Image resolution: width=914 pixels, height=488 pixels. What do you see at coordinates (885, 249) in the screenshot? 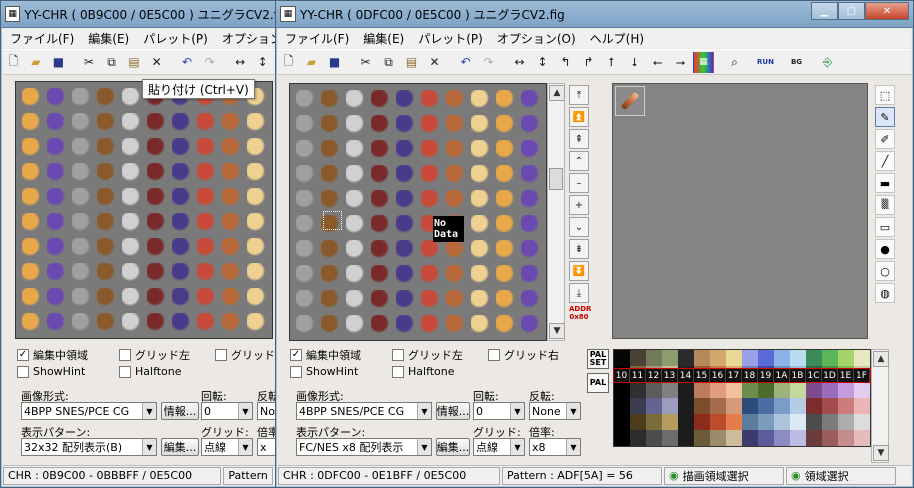
I see `circle-fill-tool-icon: ●` at bounding box center [885, 249].